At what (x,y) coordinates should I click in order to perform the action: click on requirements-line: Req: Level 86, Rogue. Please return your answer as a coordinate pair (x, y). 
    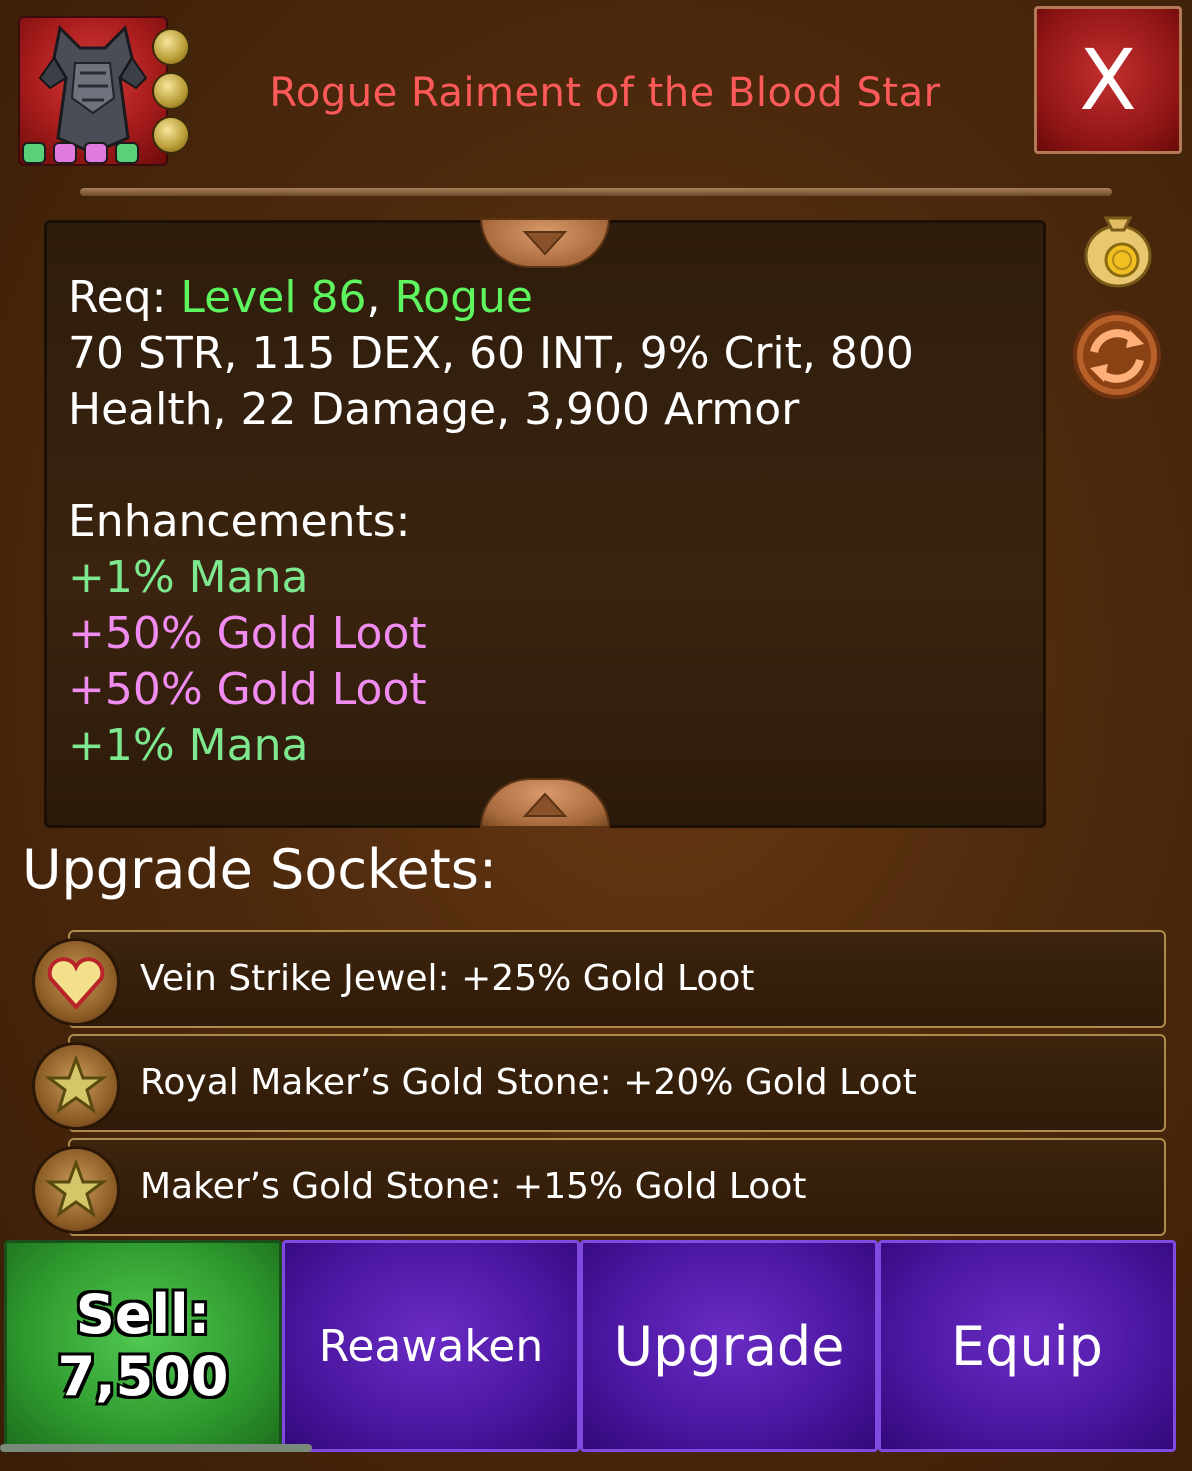
    Looking at the image, I should click on (300, 298).